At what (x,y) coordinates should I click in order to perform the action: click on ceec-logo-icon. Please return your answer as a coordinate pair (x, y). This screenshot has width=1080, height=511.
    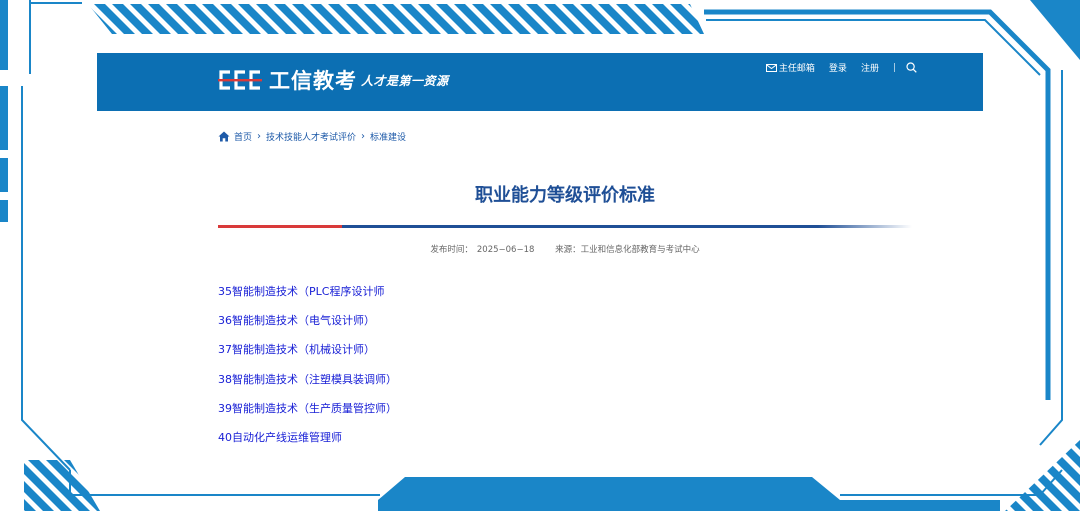
    Looking at the image, I should click on (240, 80).